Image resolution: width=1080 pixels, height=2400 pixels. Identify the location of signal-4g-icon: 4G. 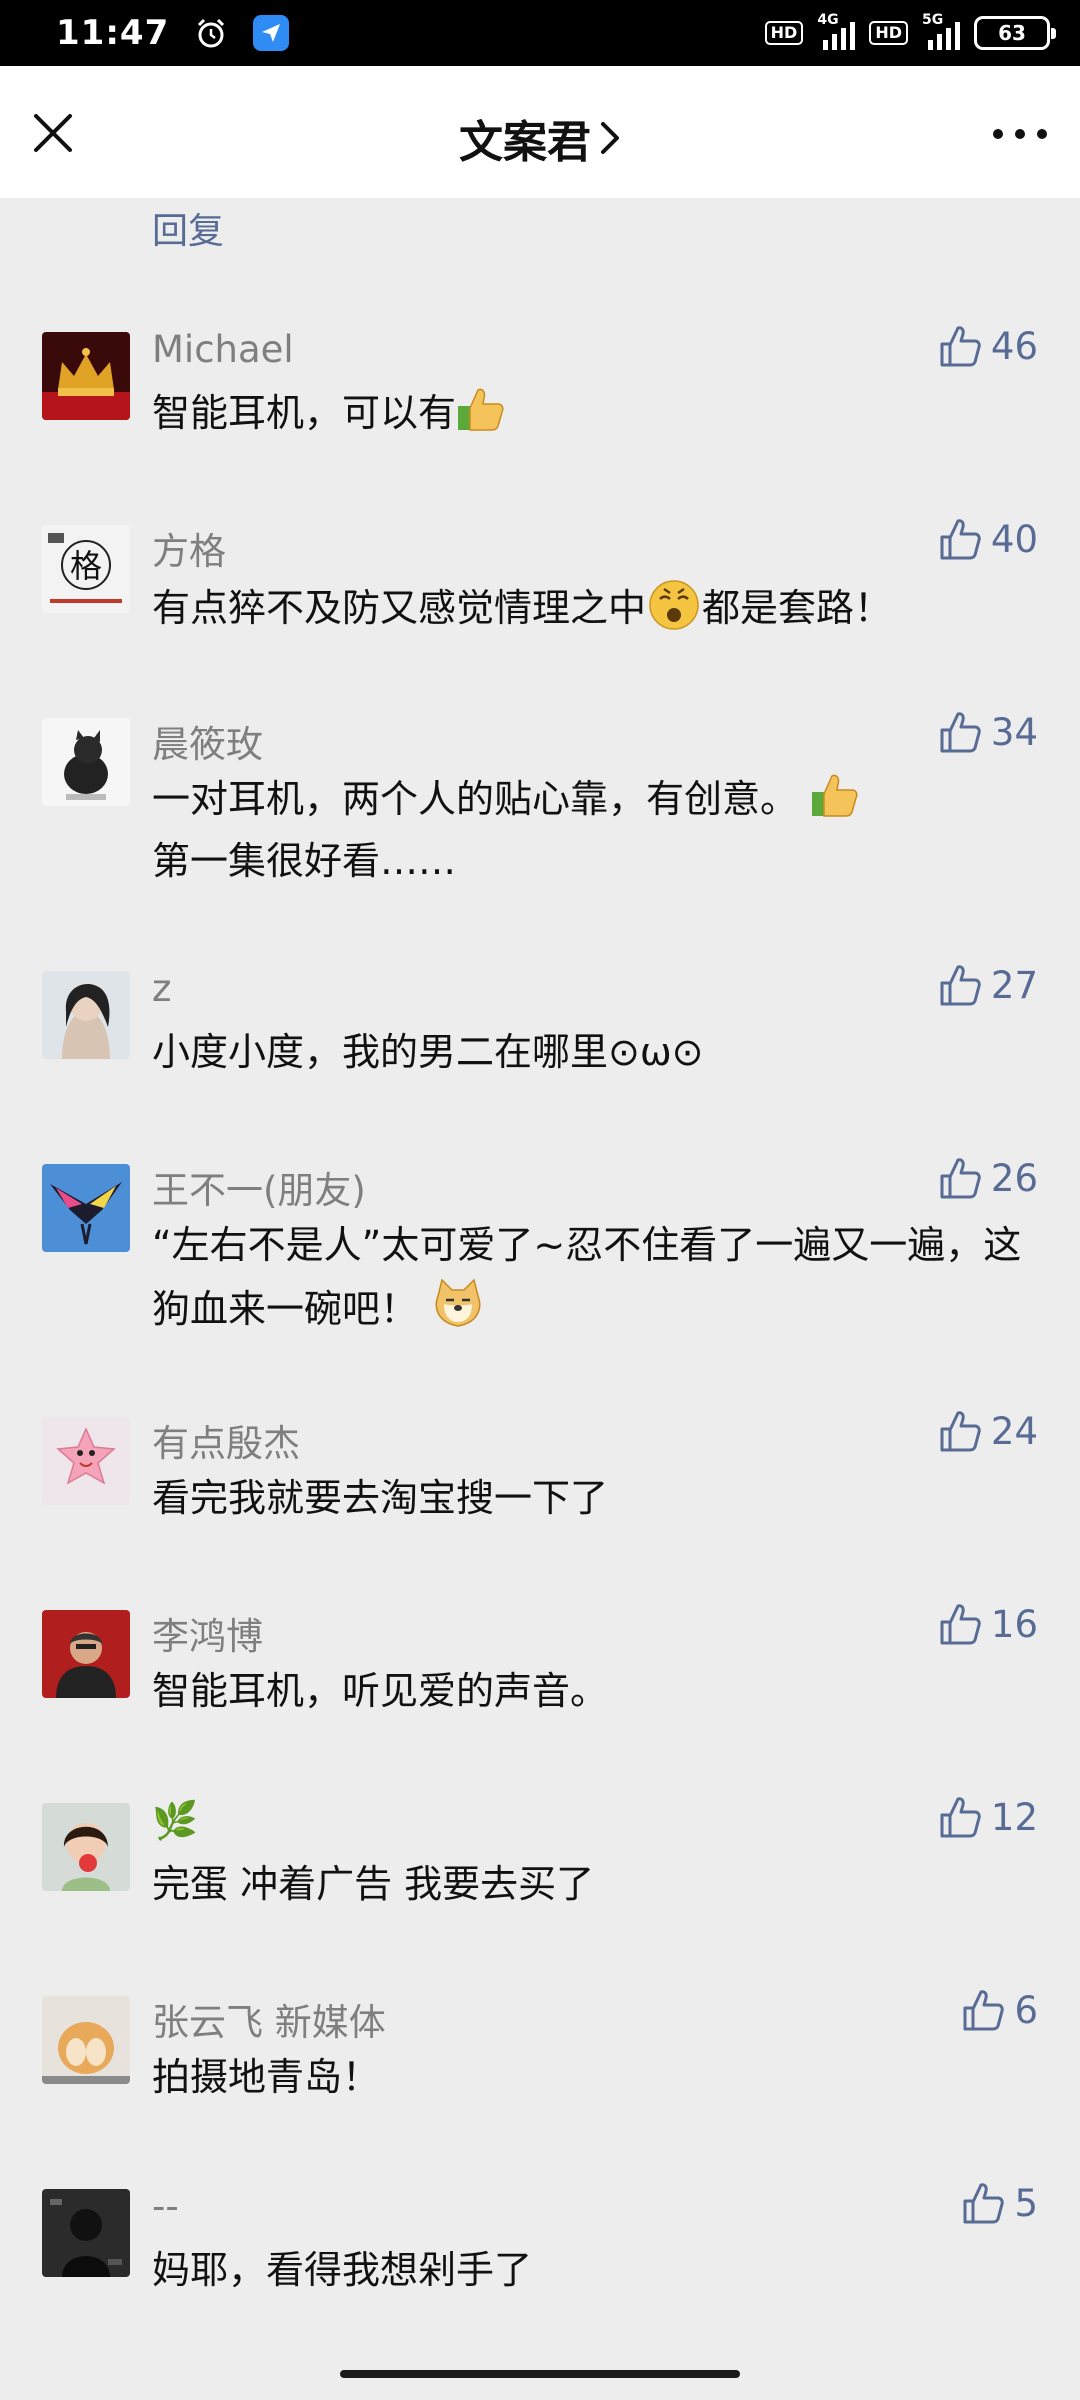
(836, 31).